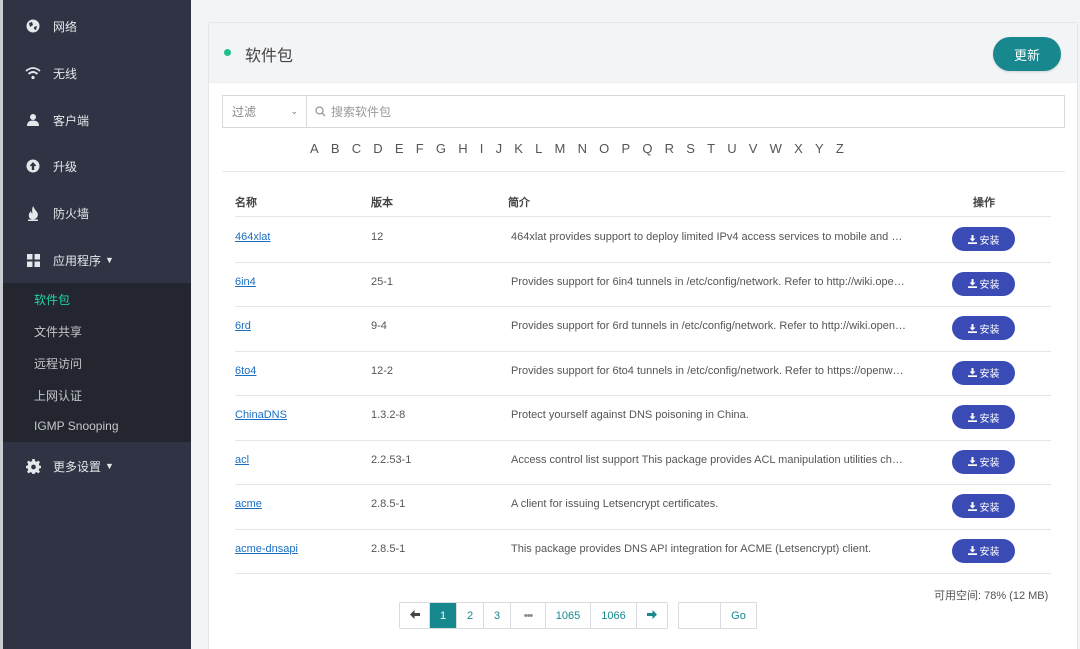  I want to click on sidebar-item-firewall: 防火墙, so click(97, 213).